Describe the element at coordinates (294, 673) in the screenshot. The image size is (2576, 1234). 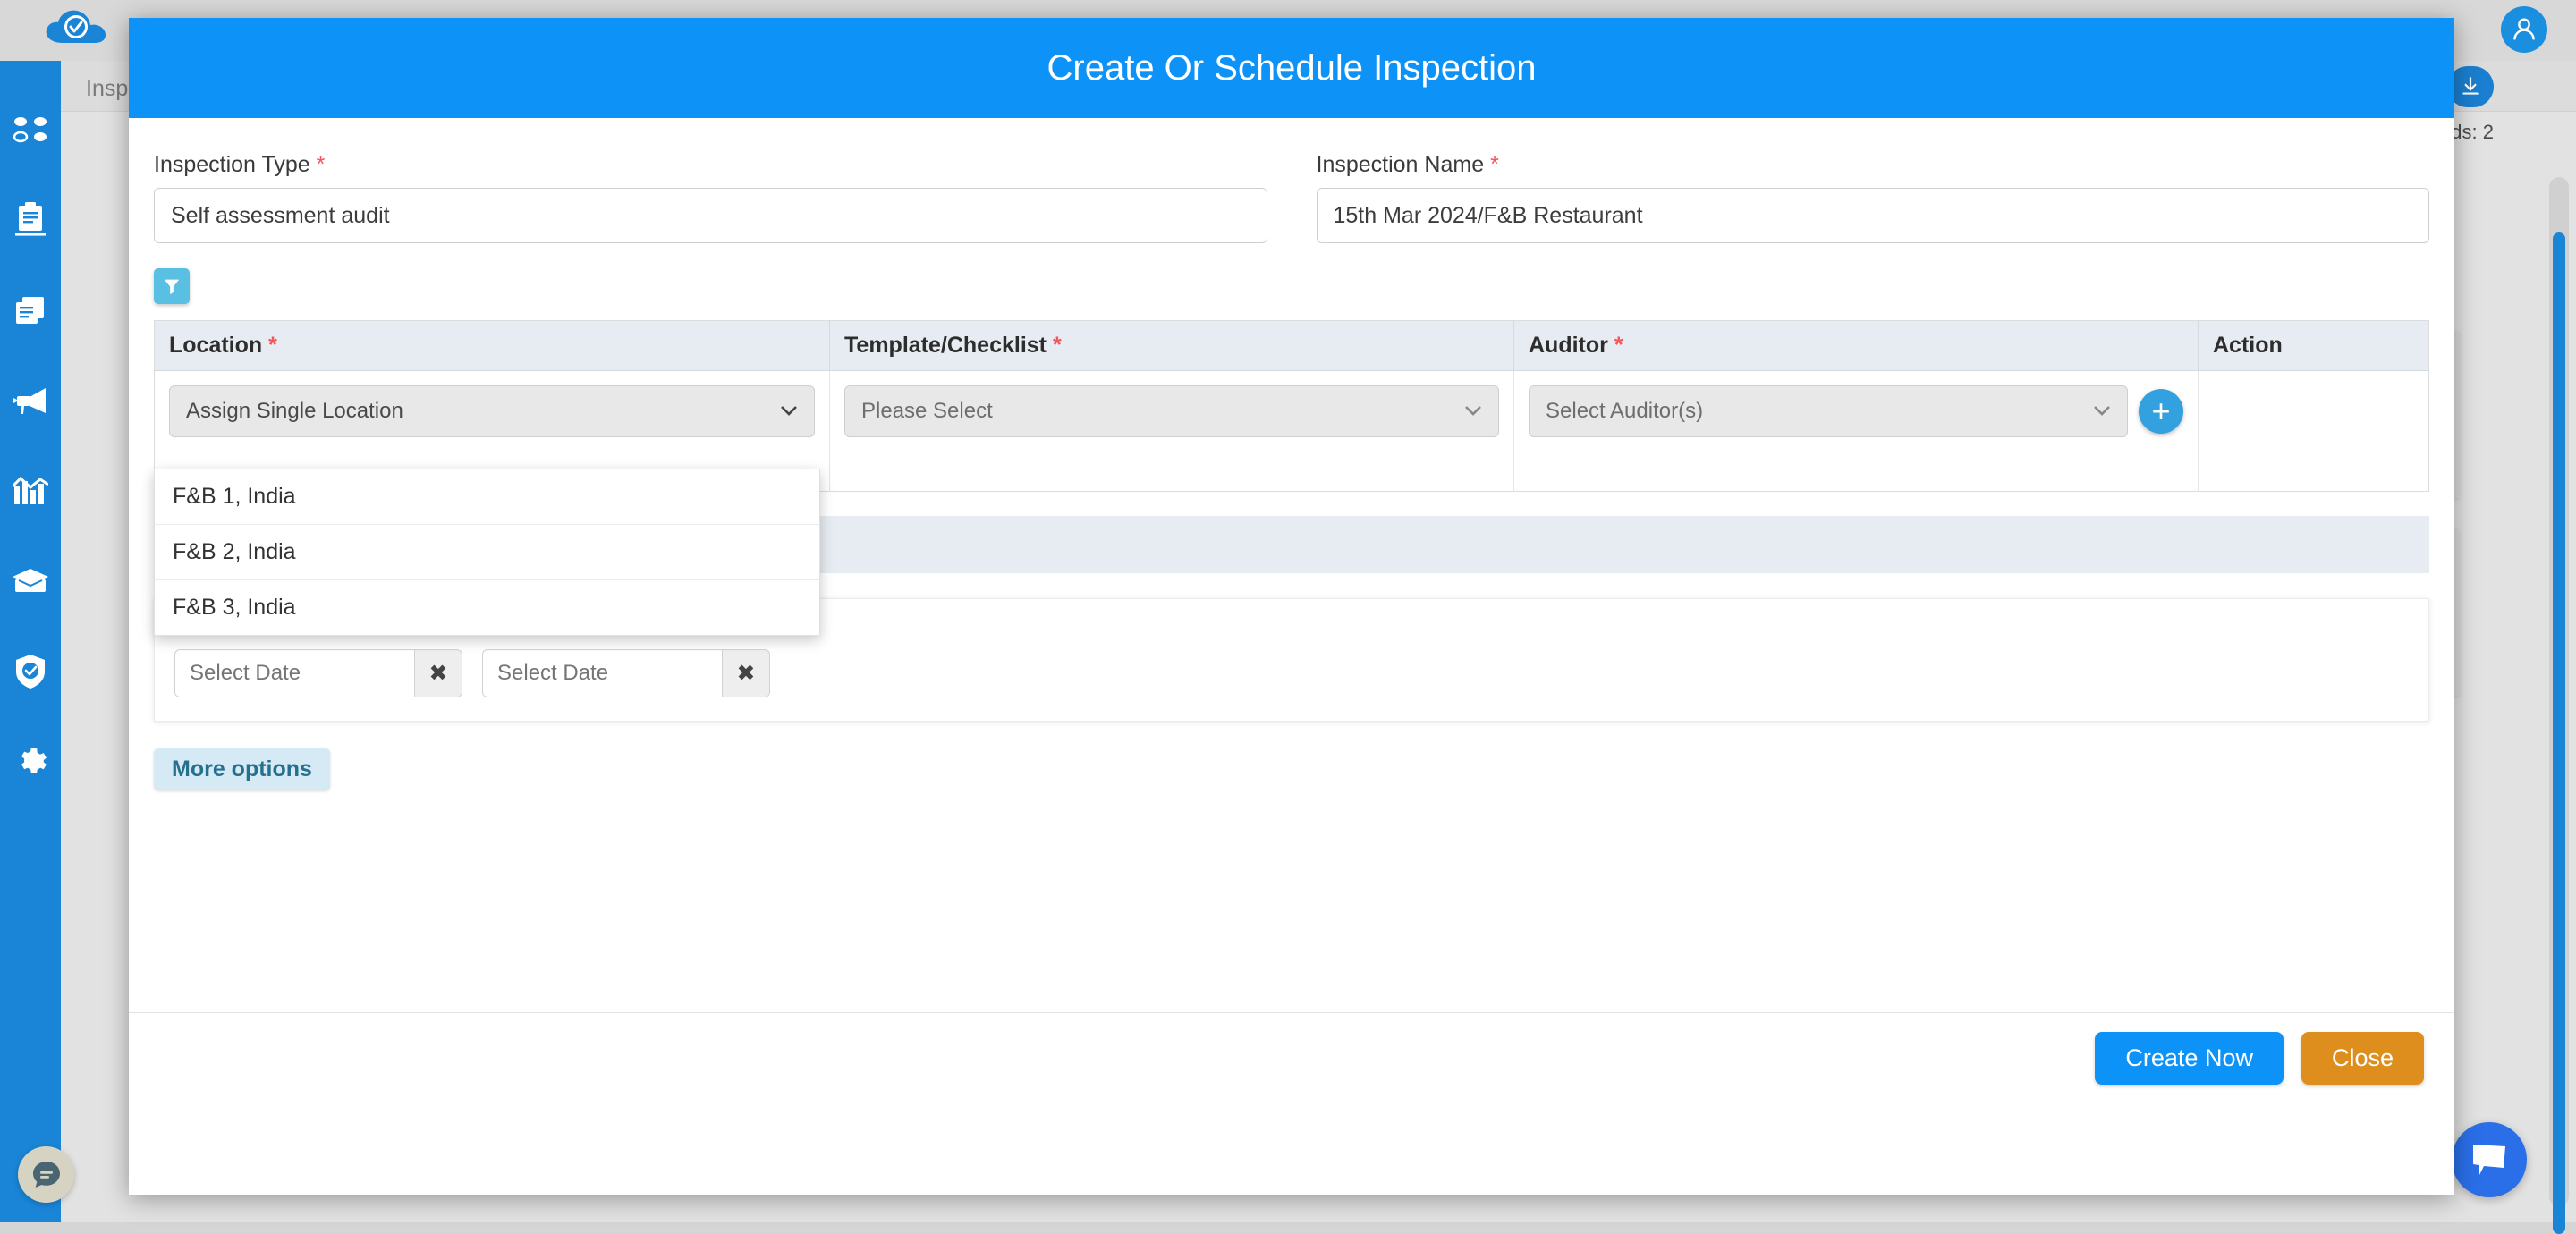
I see `start-date-input` at that location.